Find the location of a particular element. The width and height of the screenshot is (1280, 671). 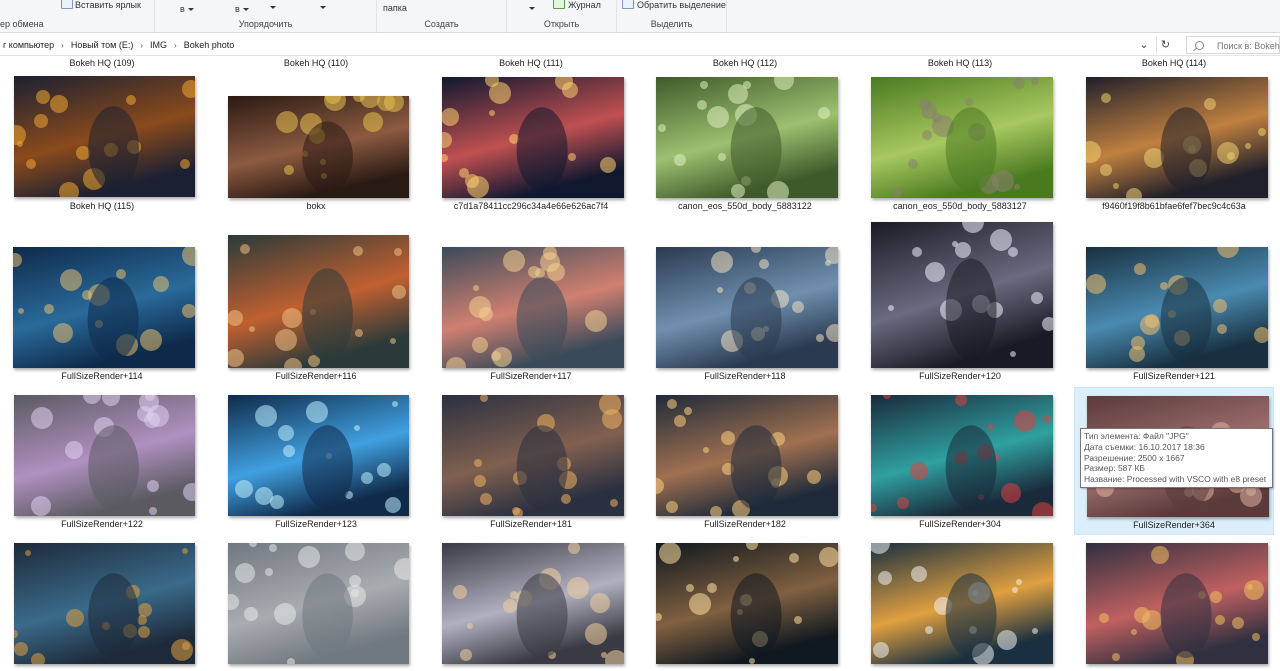

breadcrumb-computer: г компьютер is located at coordinates (28, 45).